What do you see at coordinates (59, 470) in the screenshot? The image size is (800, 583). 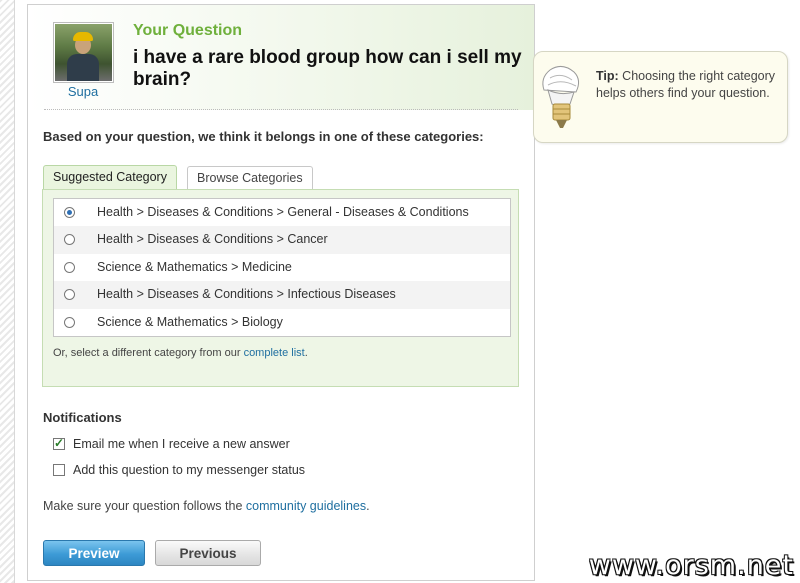 I see `messenger-status-checkbox` at bounding box center [59, 470].